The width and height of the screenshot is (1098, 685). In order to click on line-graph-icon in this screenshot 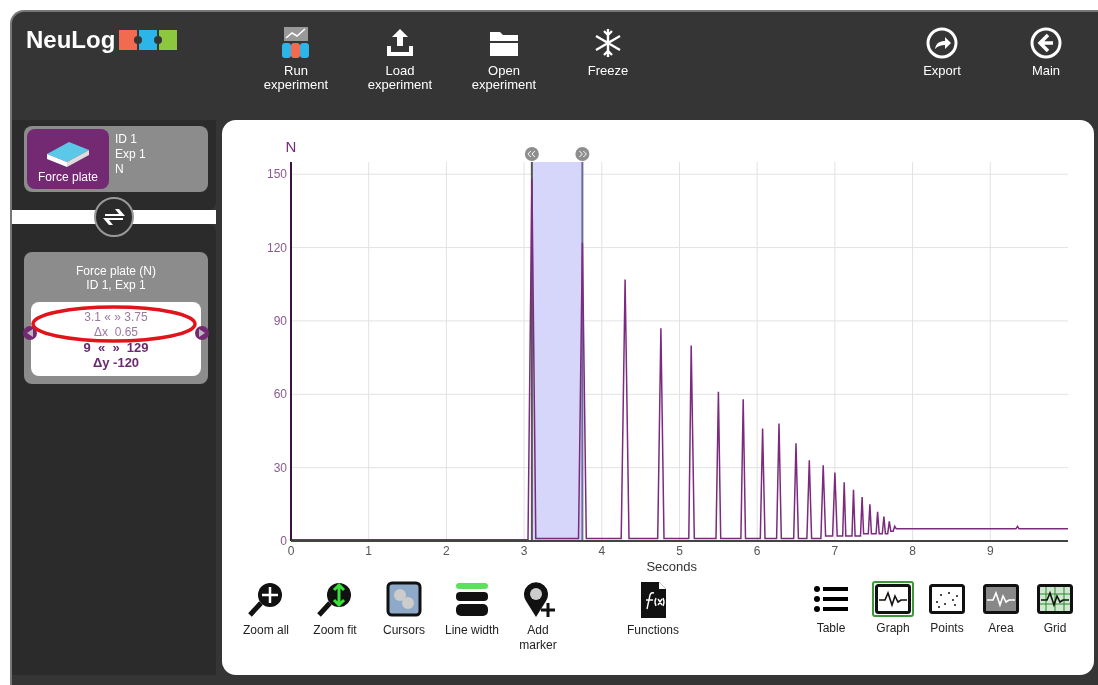, I will do `click(893, 599)`.